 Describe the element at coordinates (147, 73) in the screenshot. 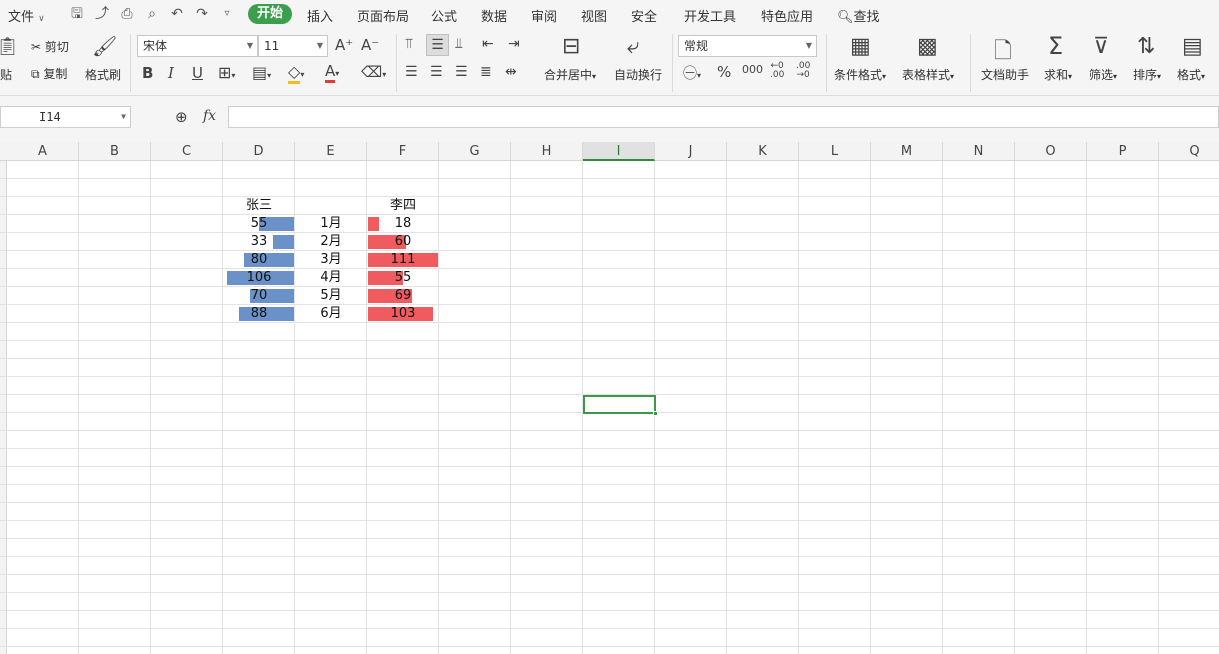

I see `bold-icon: B` at that location.